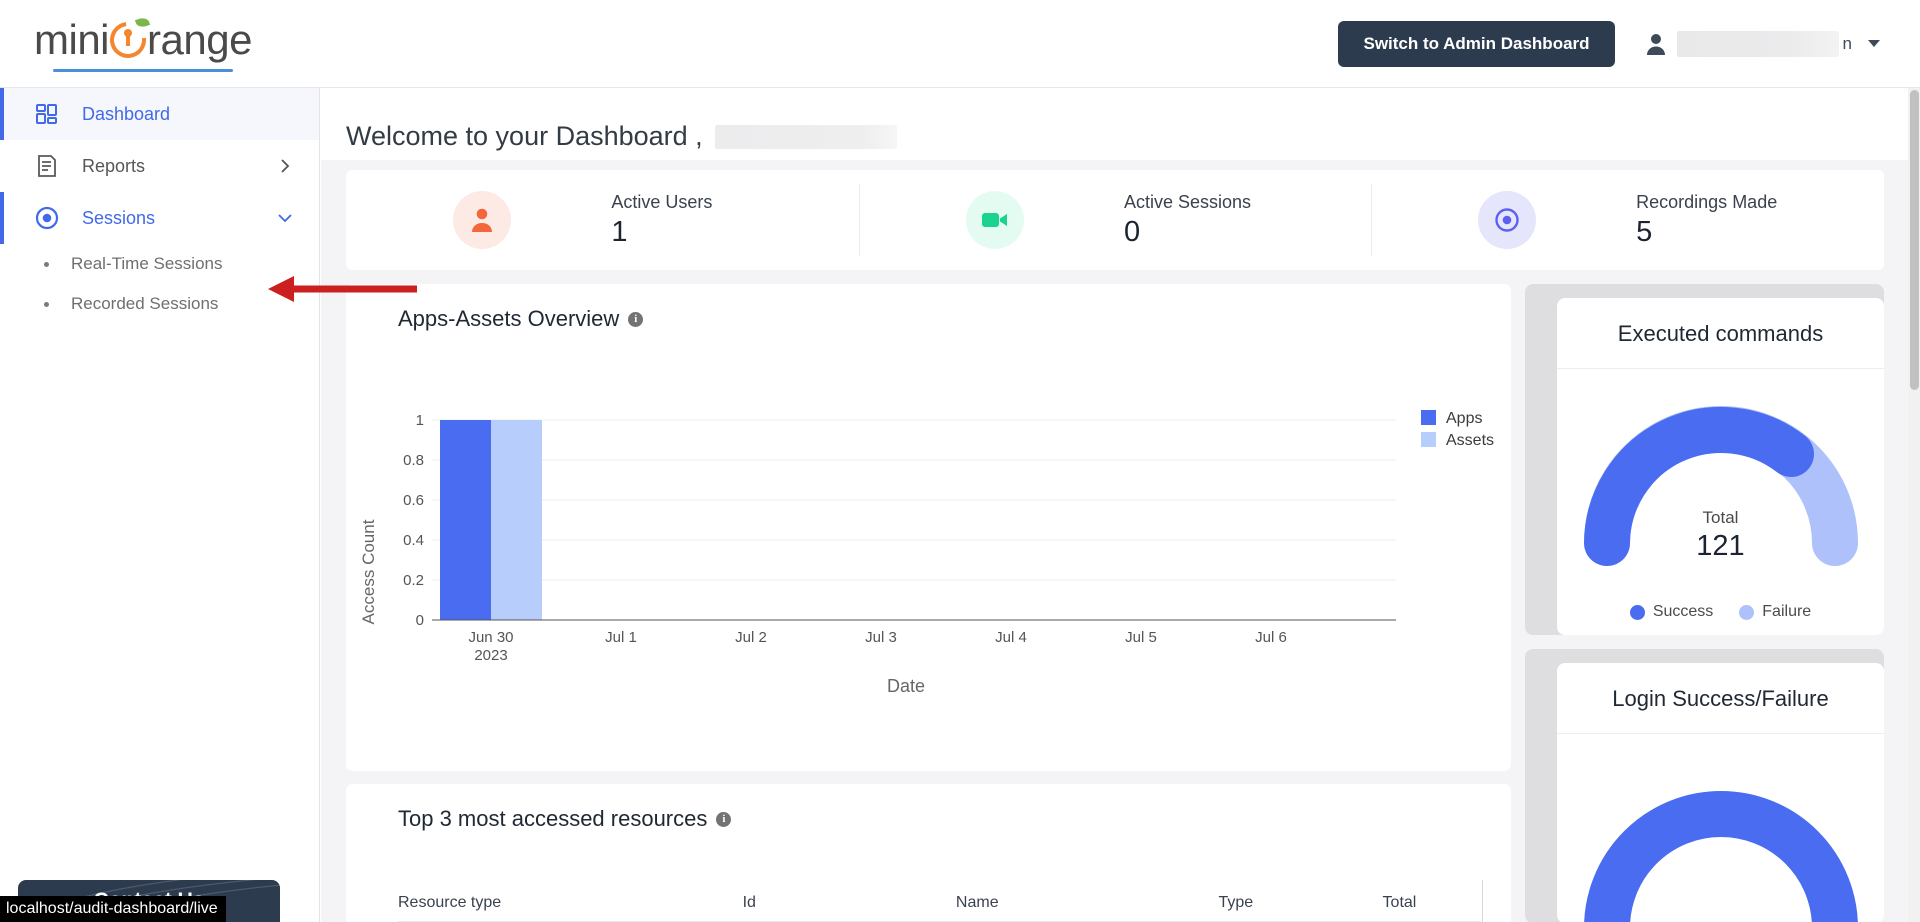 The width and height of the screenshot is (1920, 922). What do you see at coordinates (181, 264) in the screenshot?
I see `sidebar-item-real-time-sessions: Real-Time Sessions` at bounding box center [181, 264].